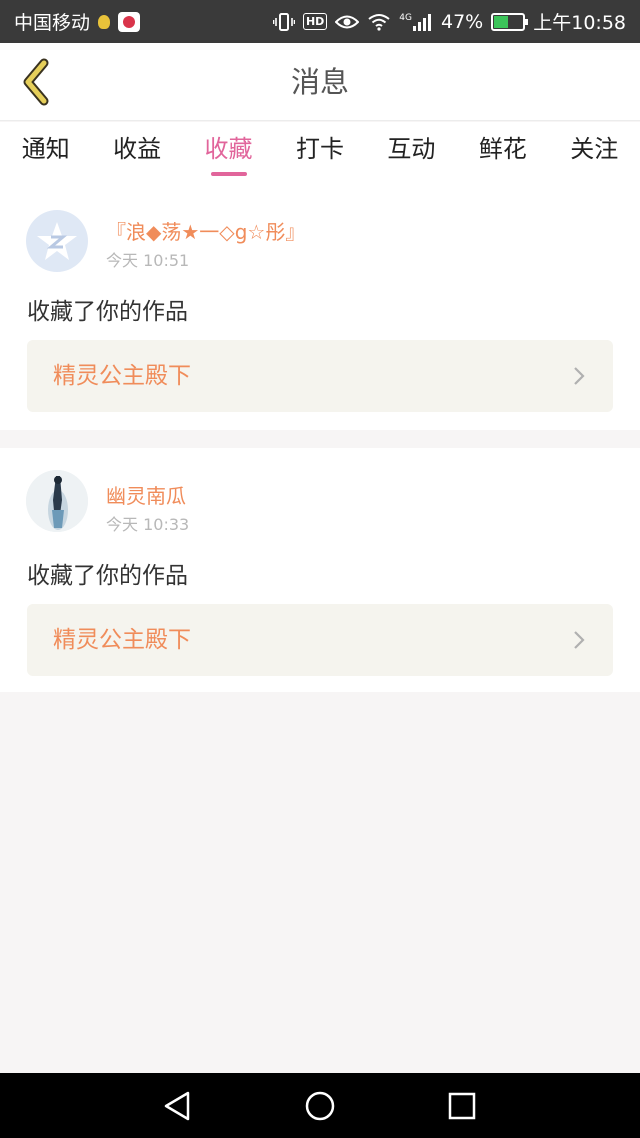 This screenshot has width=640, height=1138. Describe the element at coordinates (228, 154) in the screenshot. I see `tab-favorites: 收藏` at that location.